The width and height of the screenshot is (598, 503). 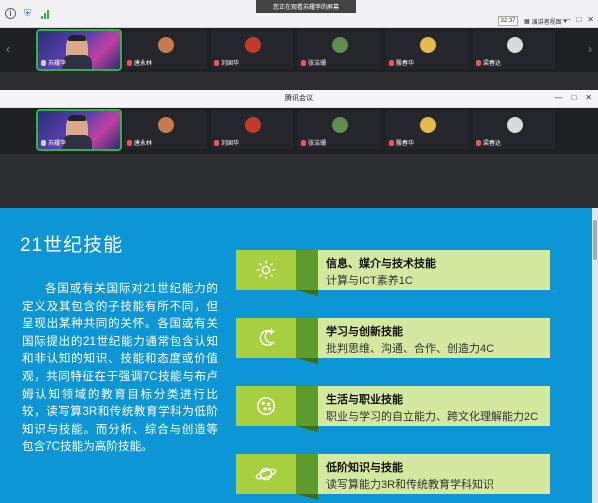 I want to click on skill-card-learning: 学习与创新技能 批判思维、沟通、合作、创造力4C, so click(x=393, y=341).